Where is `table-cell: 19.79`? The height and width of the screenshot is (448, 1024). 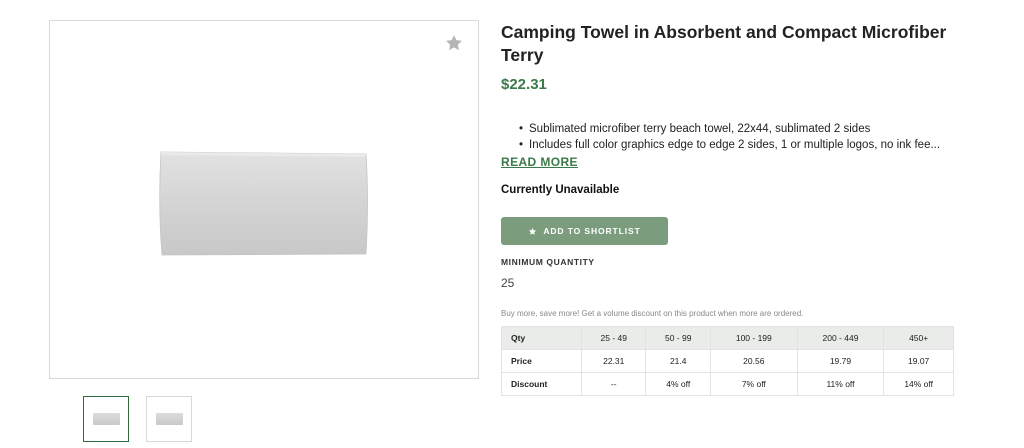
table-cell: 19.79 is located at coordinates (840, 361).